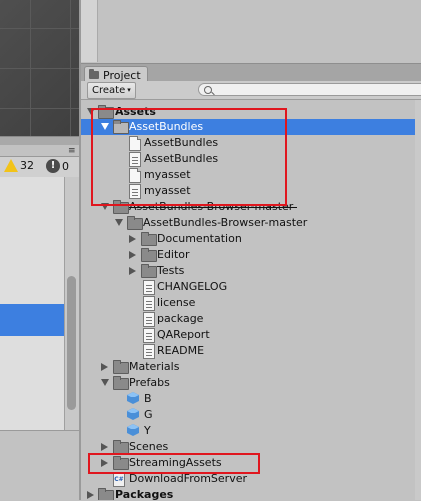 The height and width of the screenshot is (501, 421). Describe the element at coordinates (251, 399) in the screenshot. I see `tree-item-prefab-b: B` at that location.